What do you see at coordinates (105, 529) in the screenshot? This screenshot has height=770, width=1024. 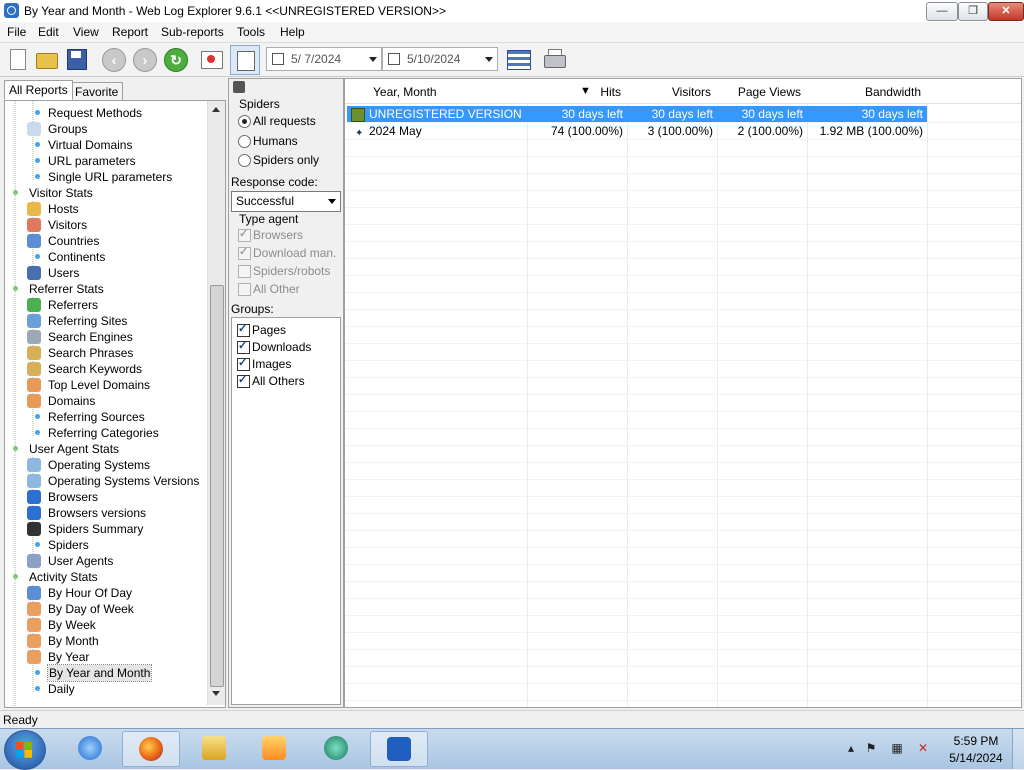 I see `tree-item: Spiders Summary` at bounding box center [105, 529].